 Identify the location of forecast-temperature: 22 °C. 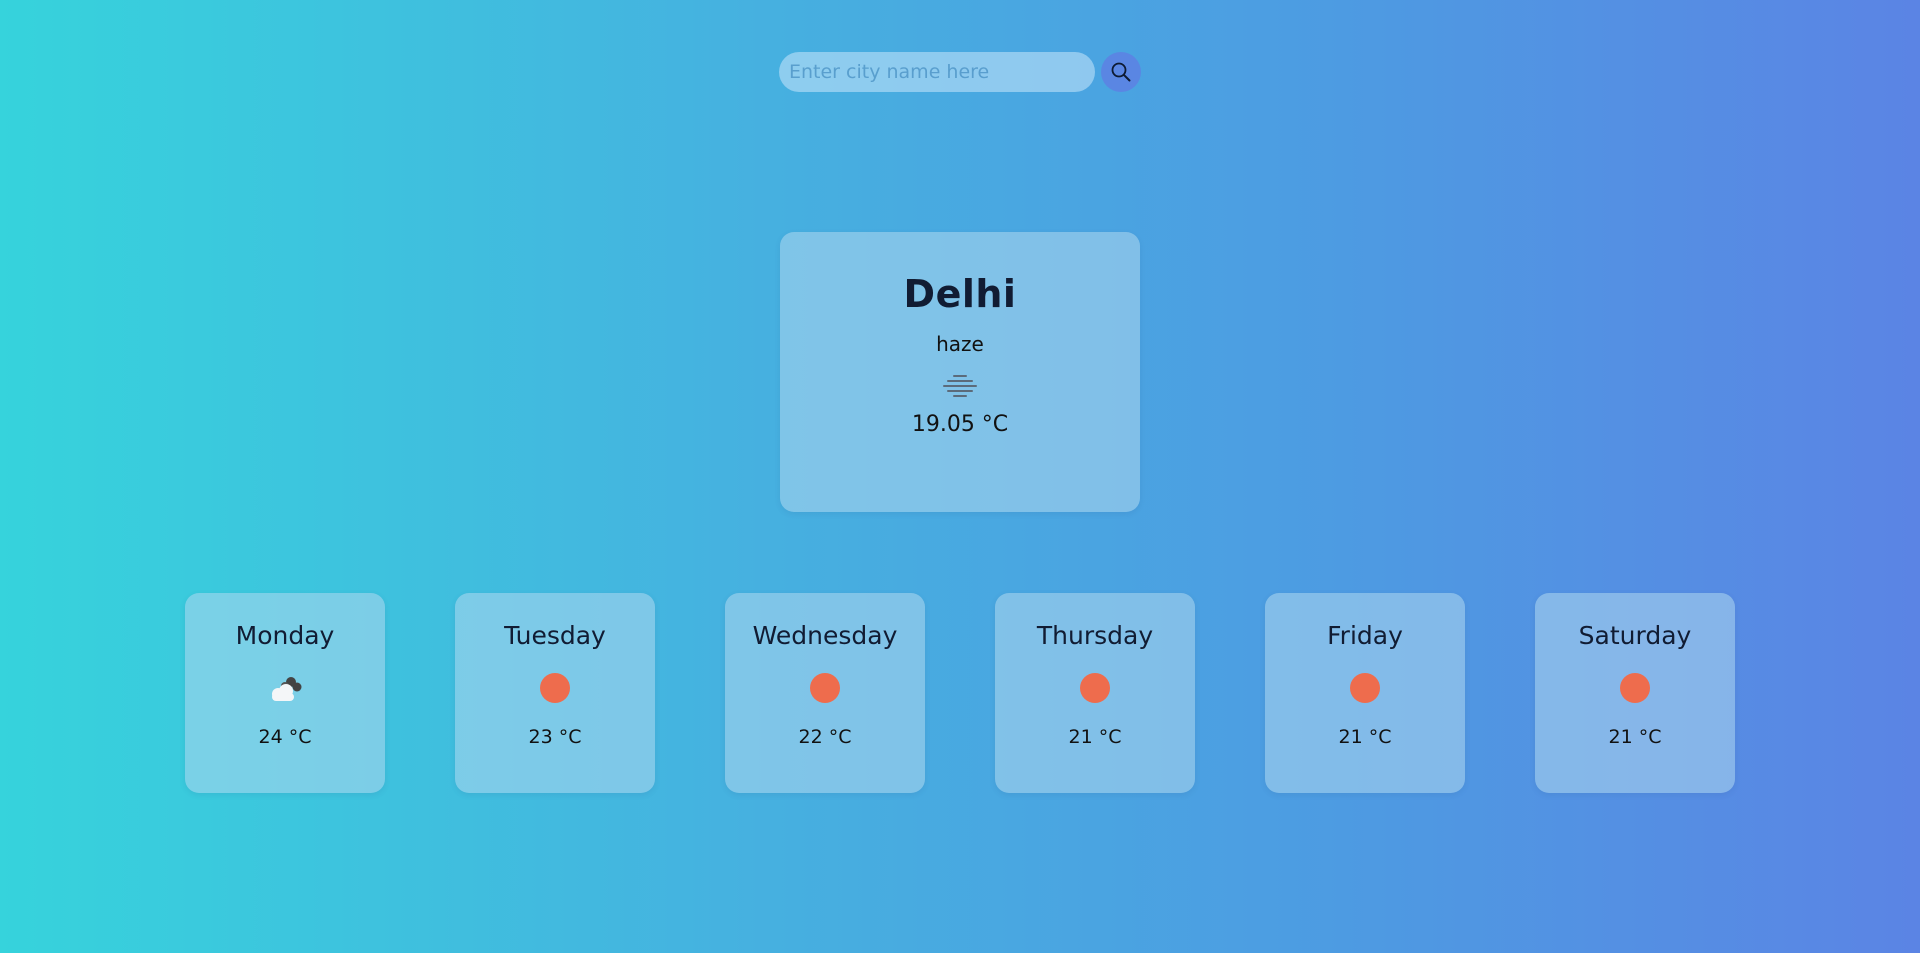
(825, 737).